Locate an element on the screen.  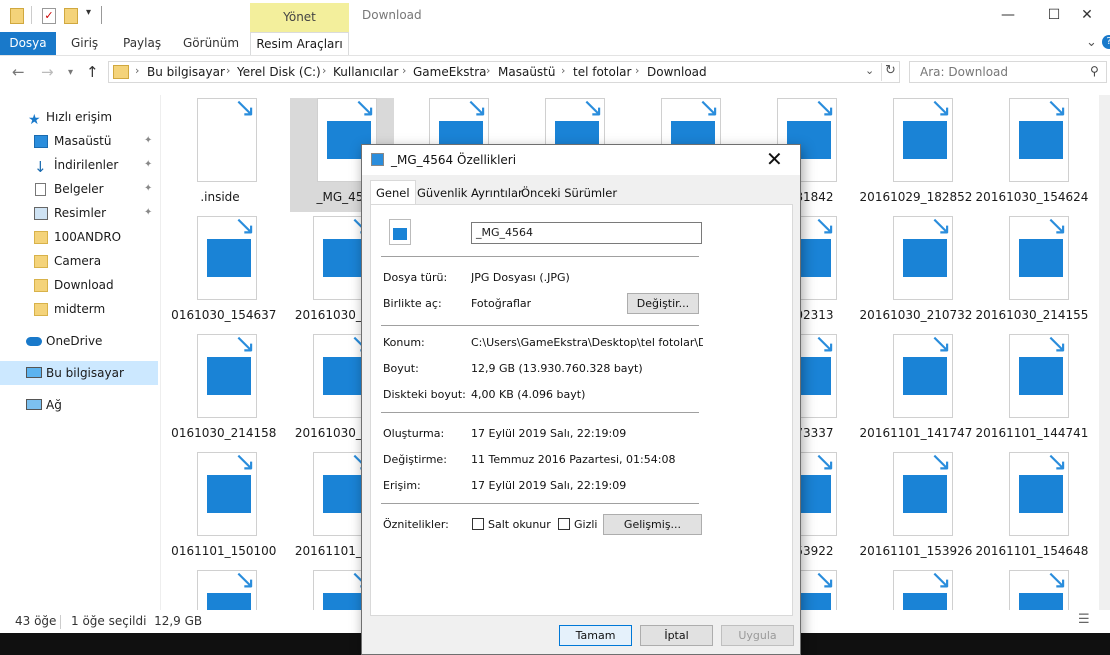
properties-quick-access-icon: ✓ is located at coordinates (49, 16).